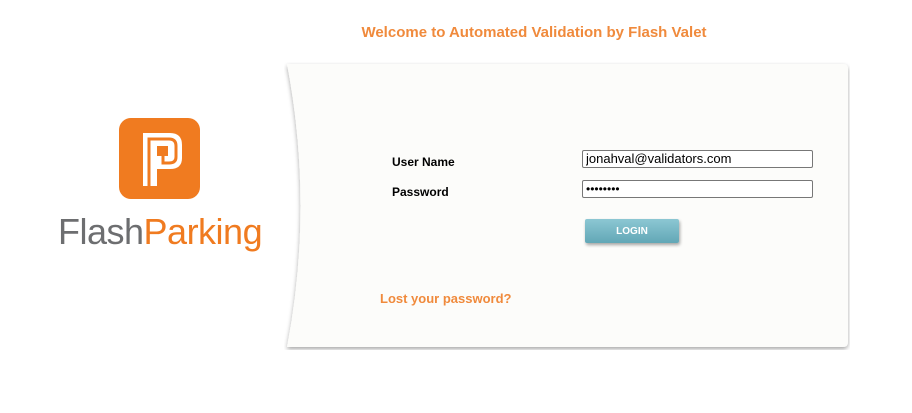 The image size is (912, 413). Describe the element at coordinates (445, 298) in the screenshot. I see `lost-password-link: Lost your password?` at that location.